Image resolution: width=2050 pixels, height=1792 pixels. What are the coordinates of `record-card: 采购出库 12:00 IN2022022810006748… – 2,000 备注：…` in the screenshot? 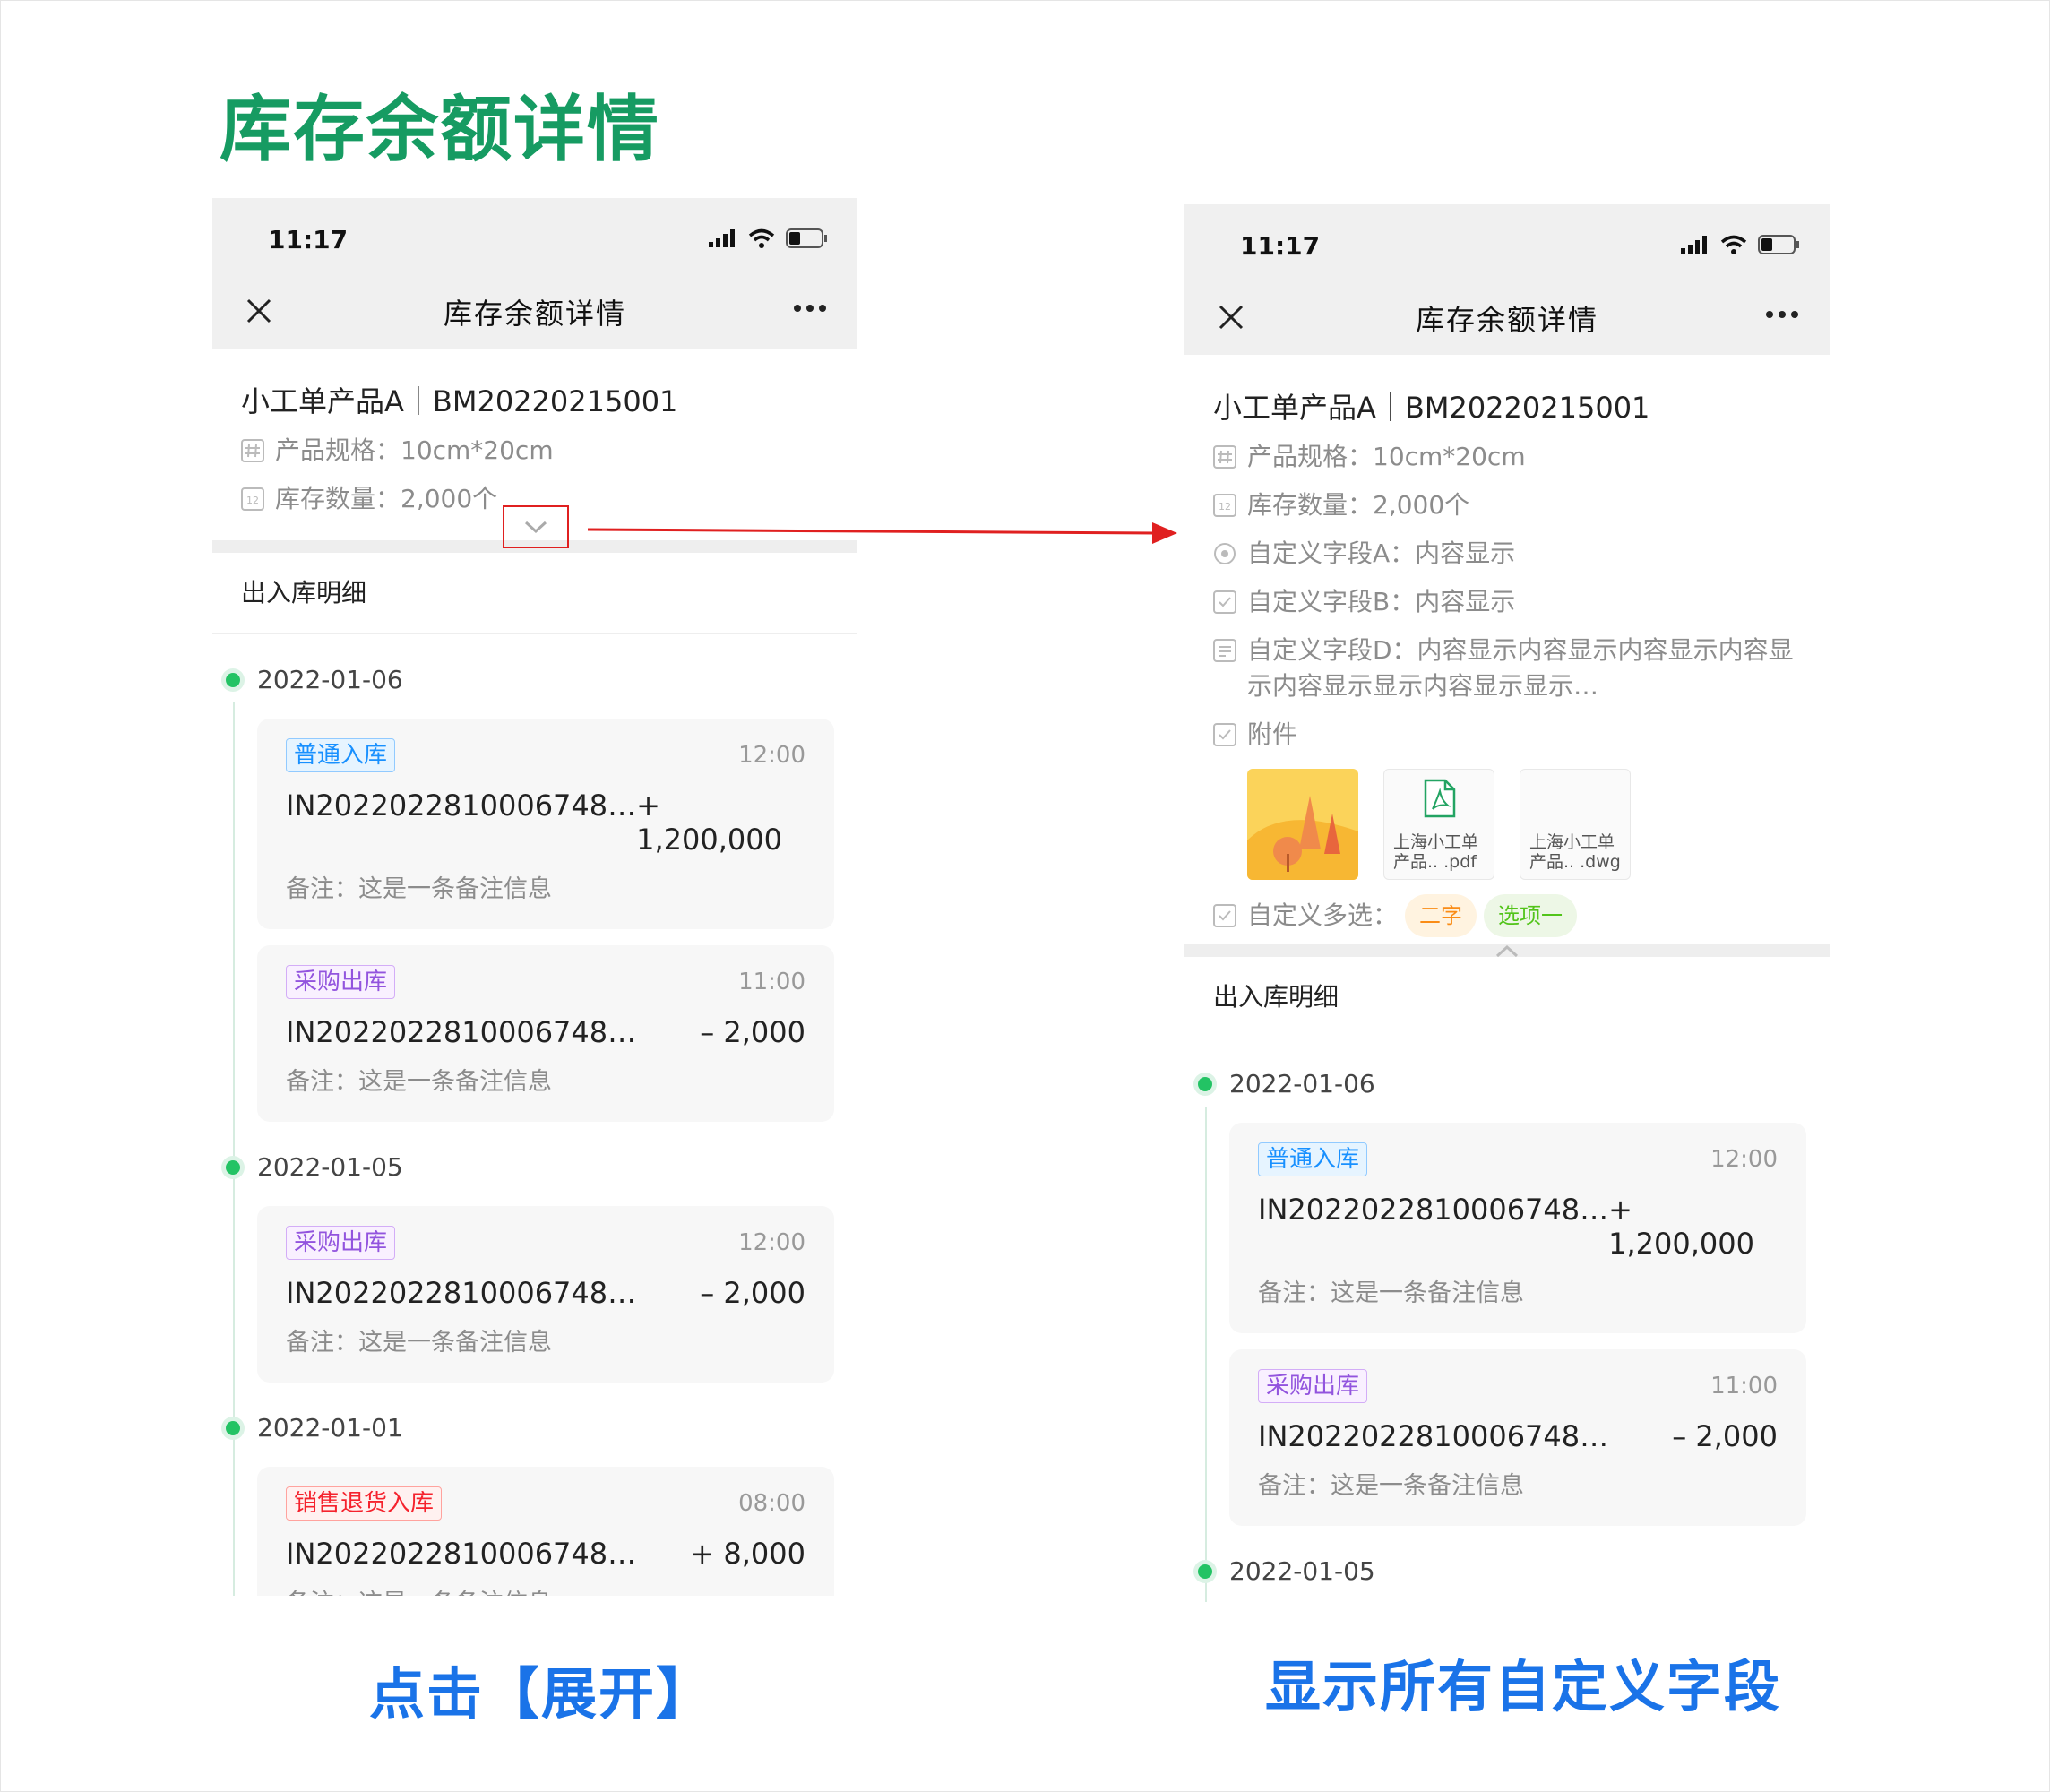 It's located at (545, 1294).